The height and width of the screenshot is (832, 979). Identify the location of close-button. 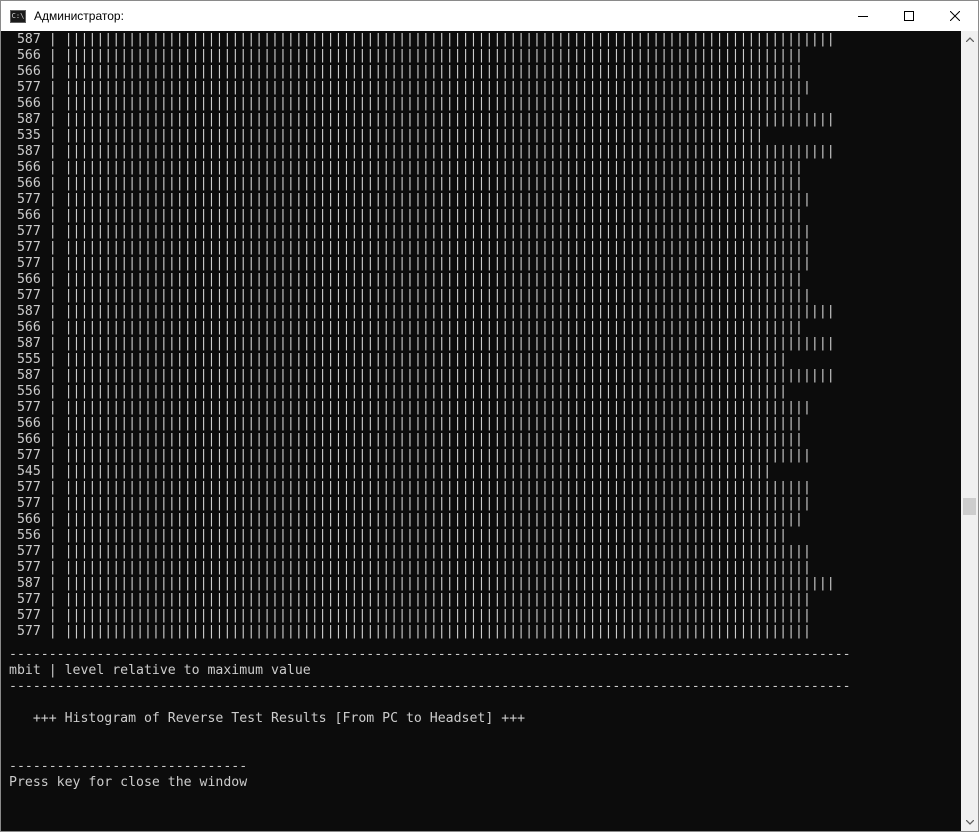
(955, 16).